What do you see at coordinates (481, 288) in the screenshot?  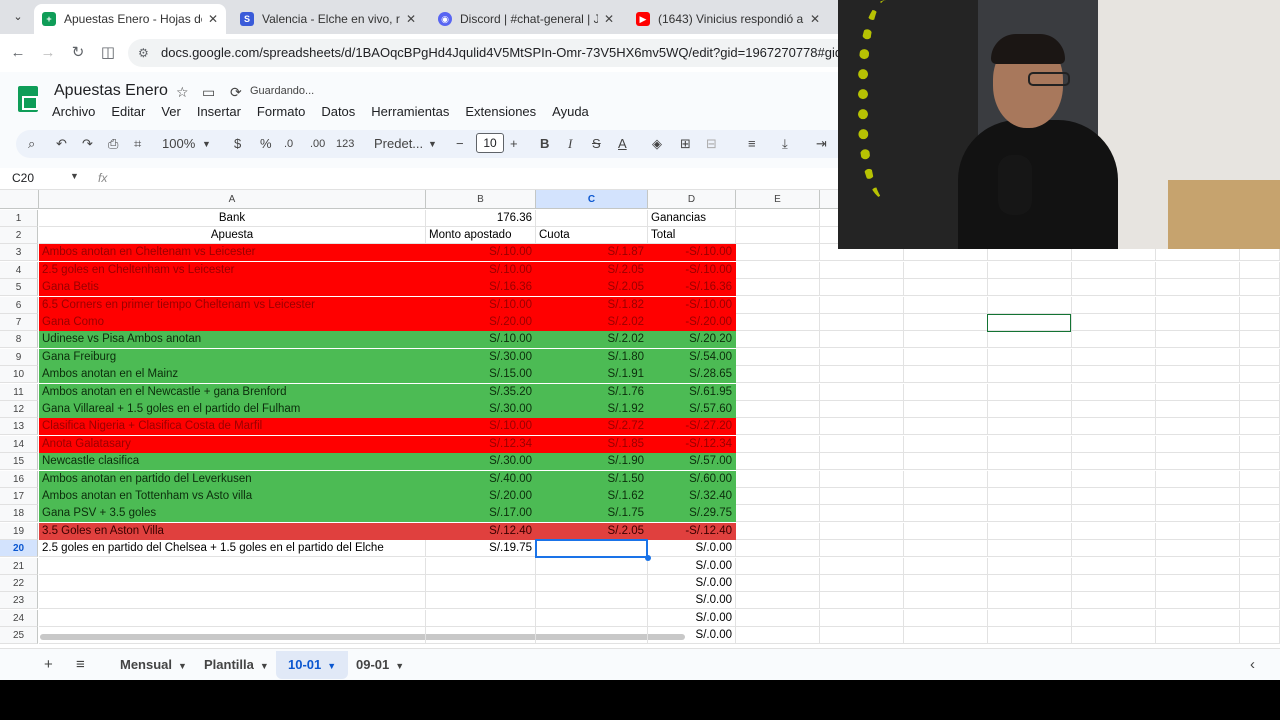 I see `cell-b5: S/.16.36` at bounding box center [481, 288].